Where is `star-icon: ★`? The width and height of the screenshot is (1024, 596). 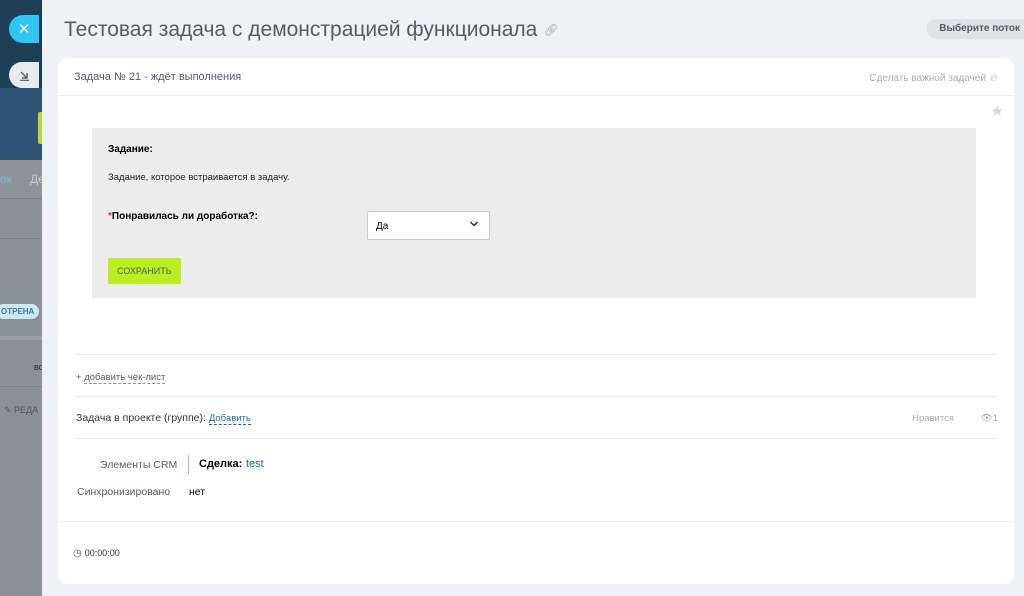 star-icon: ★ is located at coordinates (997, 111).